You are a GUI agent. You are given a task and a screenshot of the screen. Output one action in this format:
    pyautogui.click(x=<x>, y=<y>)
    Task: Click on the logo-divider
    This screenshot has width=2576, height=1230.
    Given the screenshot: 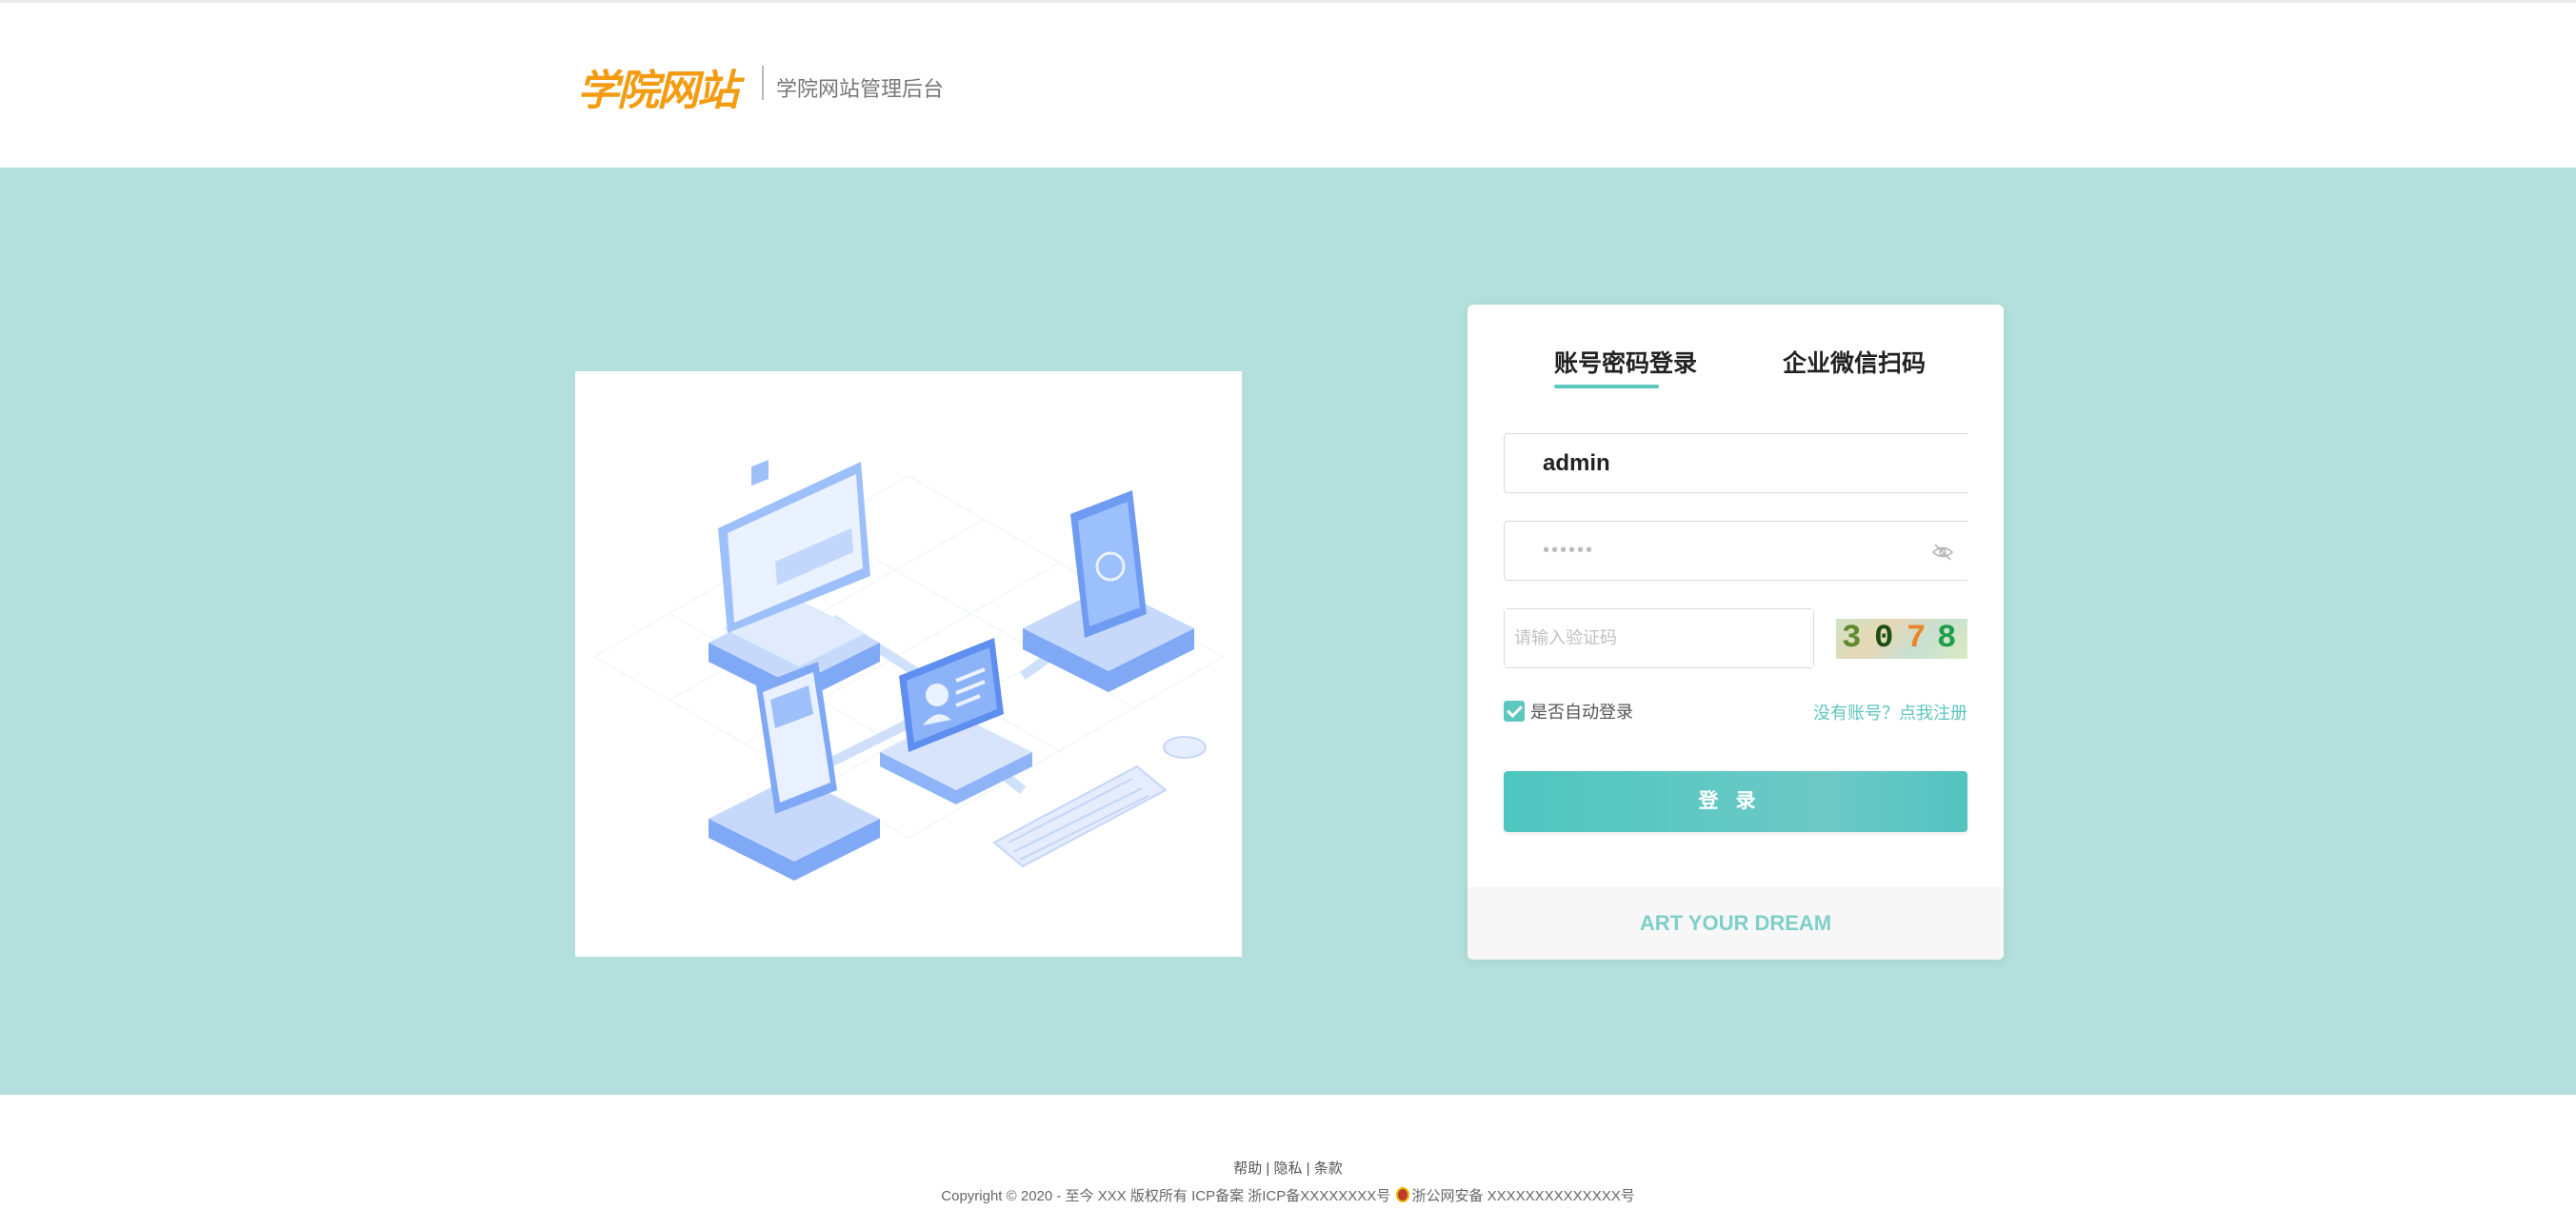 What is the action you would take?
    pyautogui.click(x=763, y=83)
    